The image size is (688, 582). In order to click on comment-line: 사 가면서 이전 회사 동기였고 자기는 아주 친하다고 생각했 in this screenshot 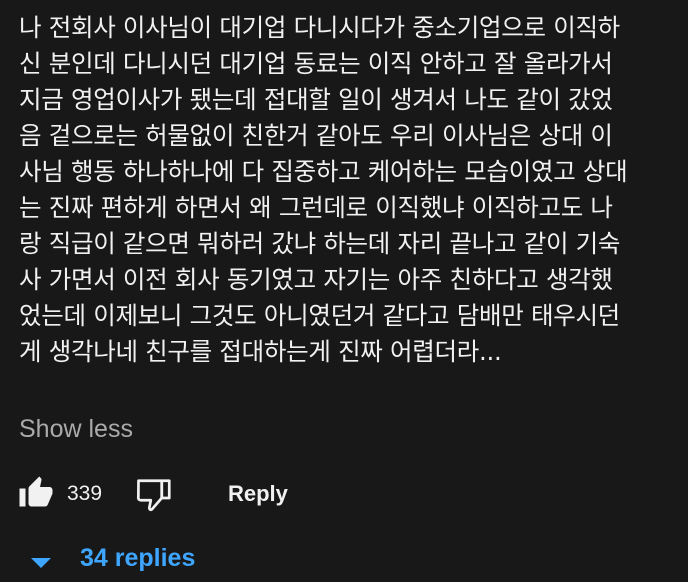, I will do `click(316, 279)`.